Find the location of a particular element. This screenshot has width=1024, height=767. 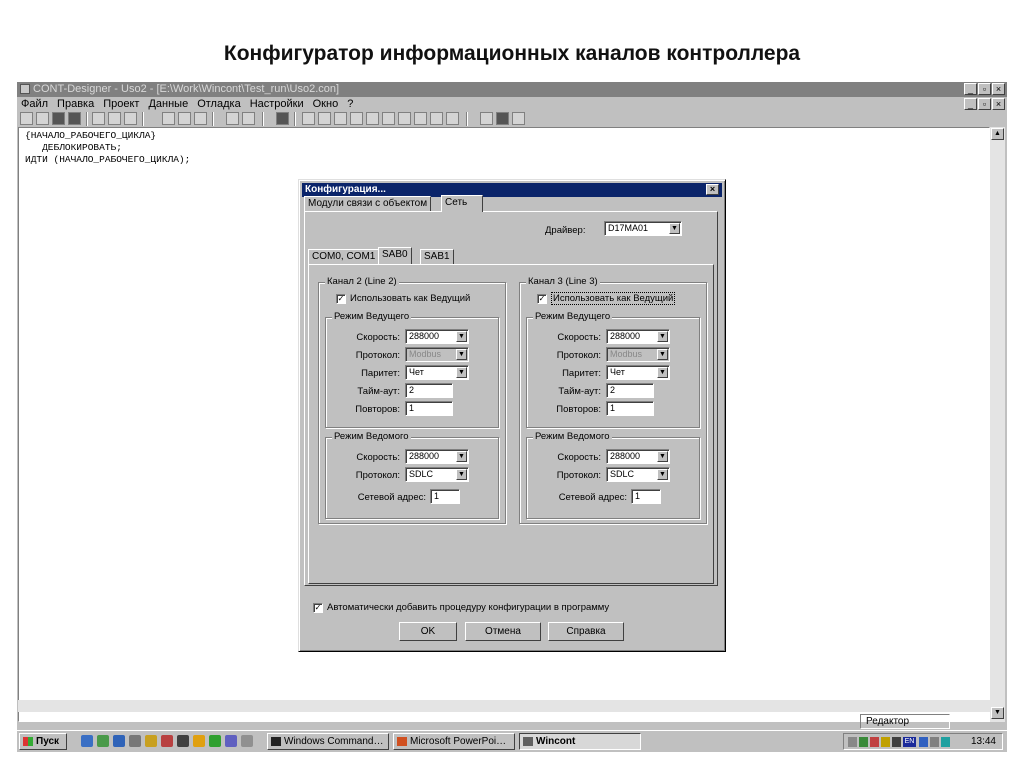

channel-3-net-address-input: 1 is located at coordinates (646, 496).